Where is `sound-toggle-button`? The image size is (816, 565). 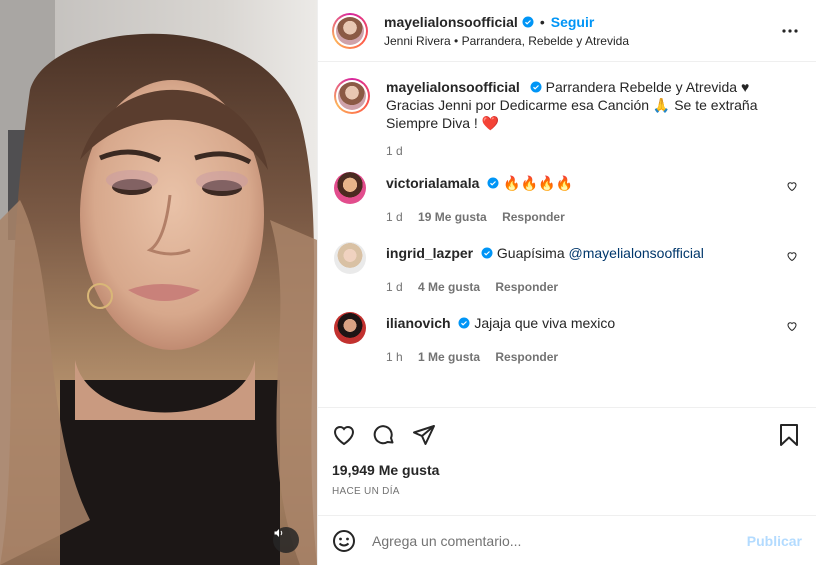
sound-toggle-button is located at coordinates (286, 540).